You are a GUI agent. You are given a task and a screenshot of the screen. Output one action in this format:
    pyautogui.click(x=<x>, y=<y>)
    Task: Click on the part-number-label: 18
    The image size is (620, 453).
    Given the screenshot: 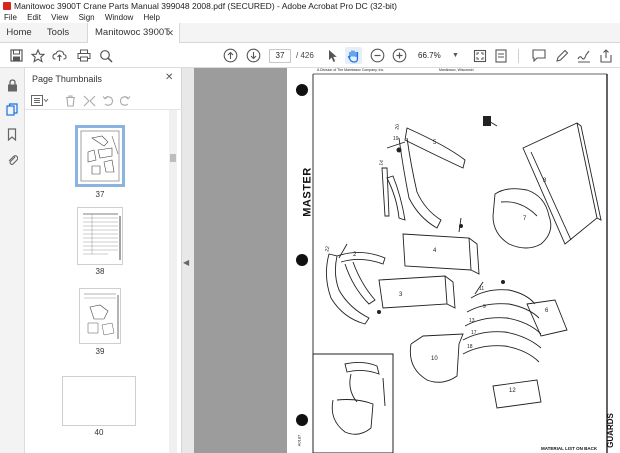 What is the action you would take?
    pyautogui.click(x=470, y=347)
    